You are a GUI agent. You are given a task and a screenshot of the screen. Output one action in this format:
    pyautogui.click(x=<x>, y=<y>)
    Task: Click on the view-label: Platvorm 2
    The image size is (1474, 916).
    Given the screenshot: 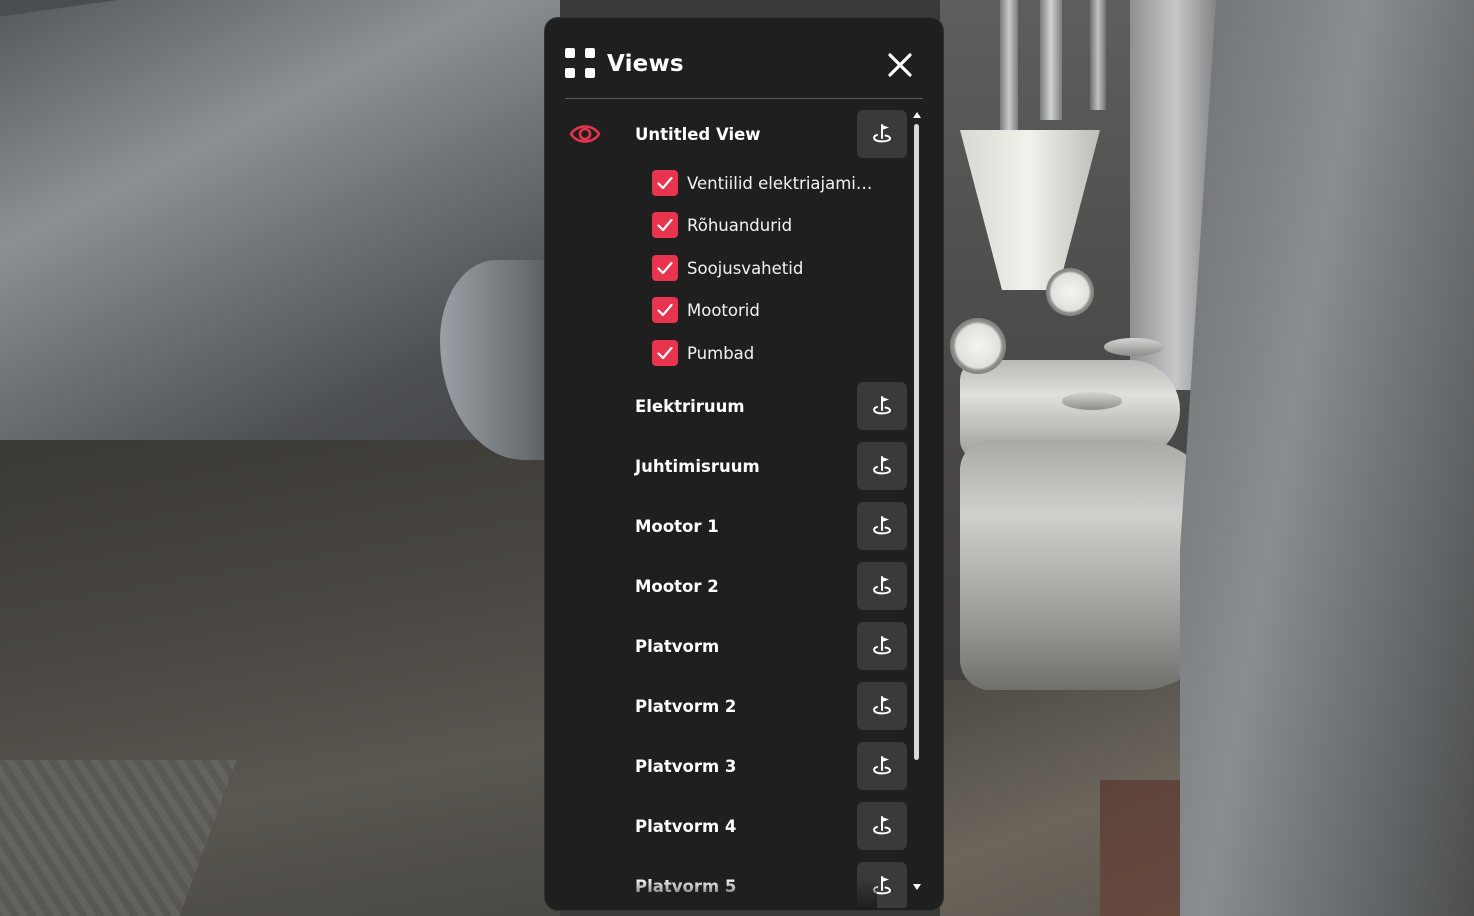 What is the action you would take?
    pyautogui.click(x=686, y=706)
    